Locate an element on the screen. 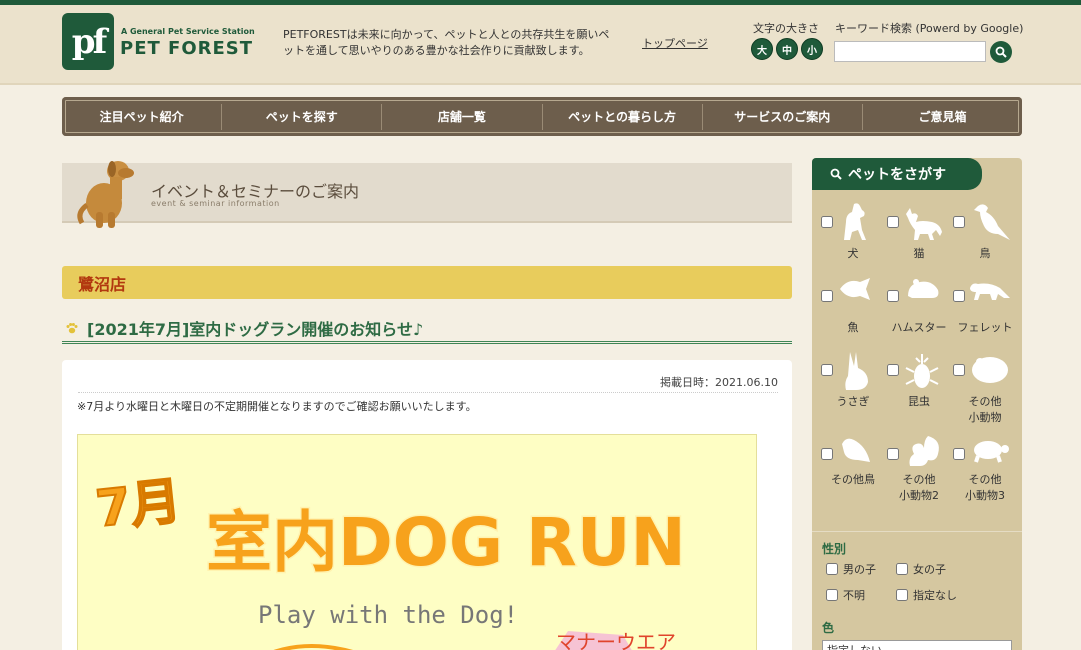  logo-name: PET FOREST is located at coordinates (186, 48).